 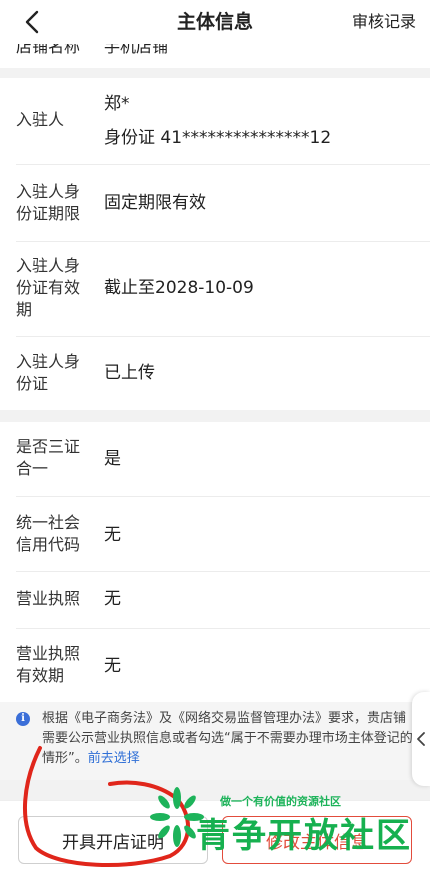 I want to click on side-panel-handle, so click(x=421, y=739).